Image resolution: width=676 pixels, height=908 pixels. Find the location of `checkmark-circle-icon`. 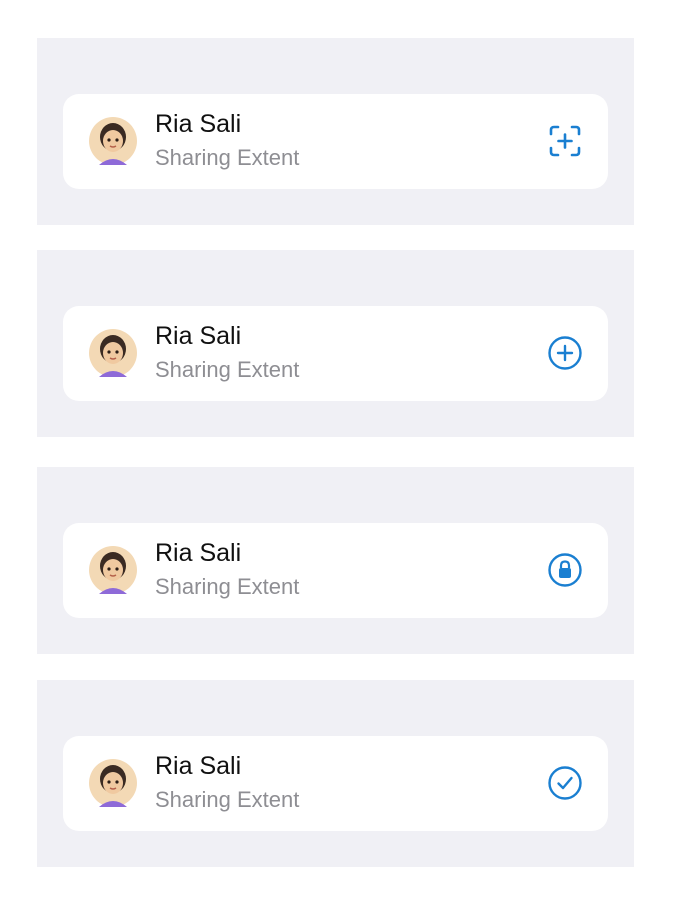

checkmark-circle-icon is located at coordinates (565, 783).